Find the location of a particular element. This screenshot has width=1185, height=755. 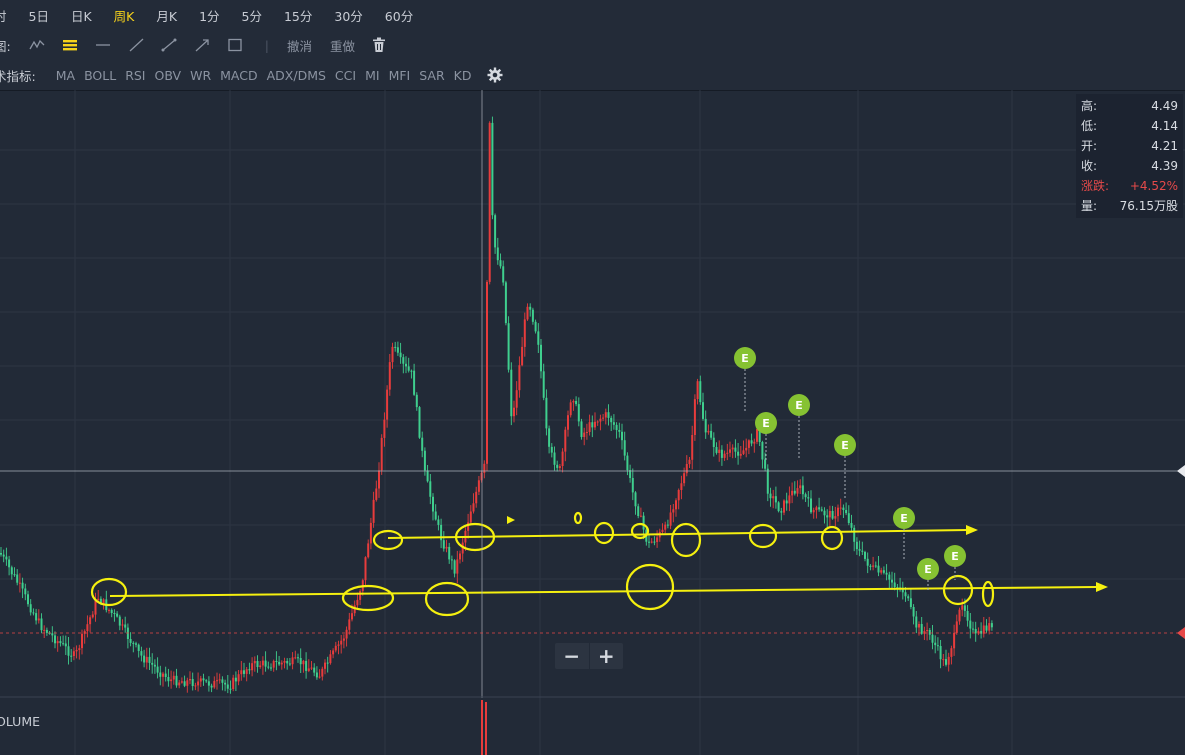

crosshair-price-marker is located at coordinates (1181, 471).